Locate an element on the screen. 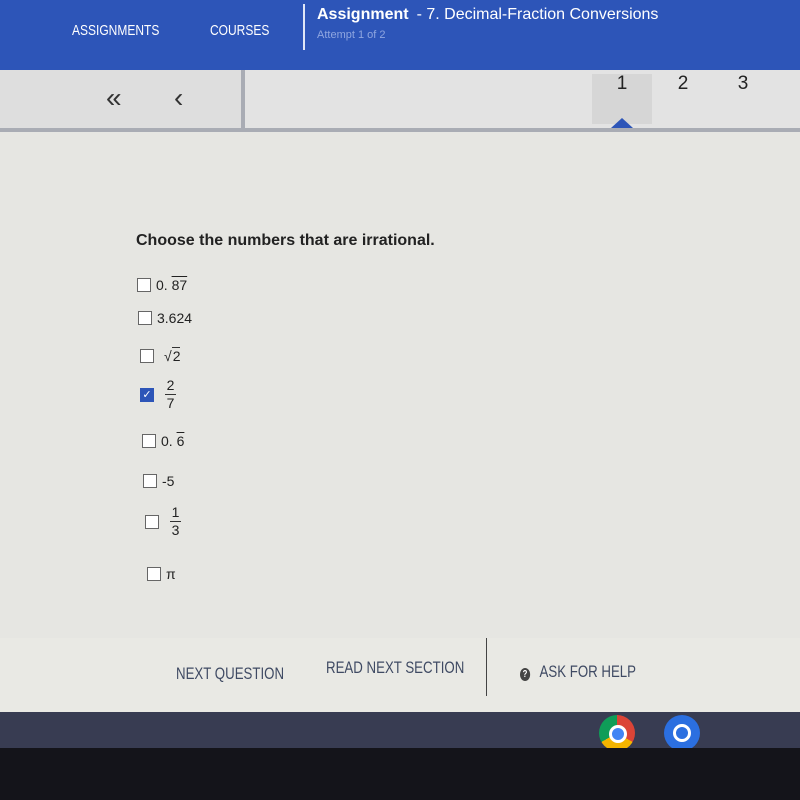  numerator: 1 is located at coordinates (175, 512).